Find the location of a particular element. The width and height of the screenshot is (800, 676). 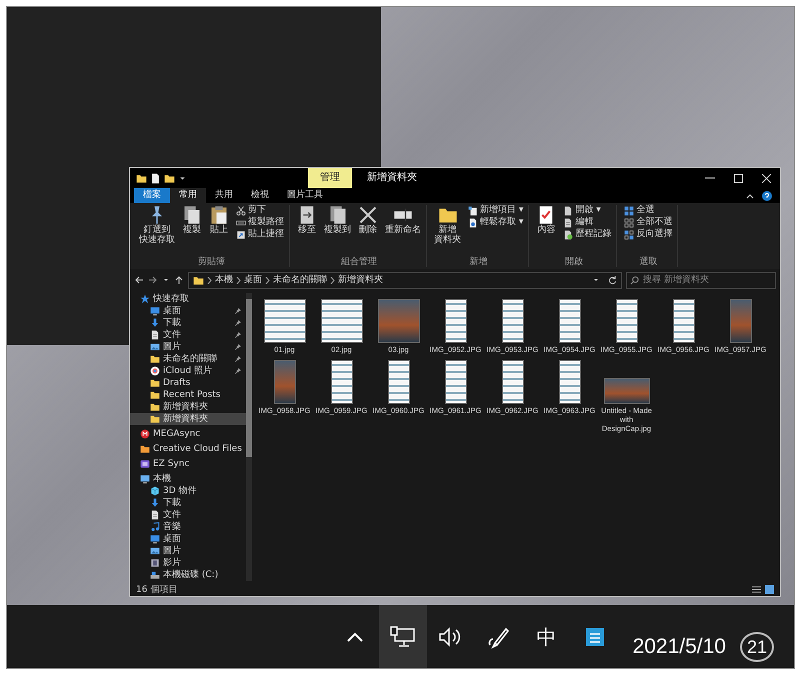

chevron-right-icon is located at coordinates (209, 280).